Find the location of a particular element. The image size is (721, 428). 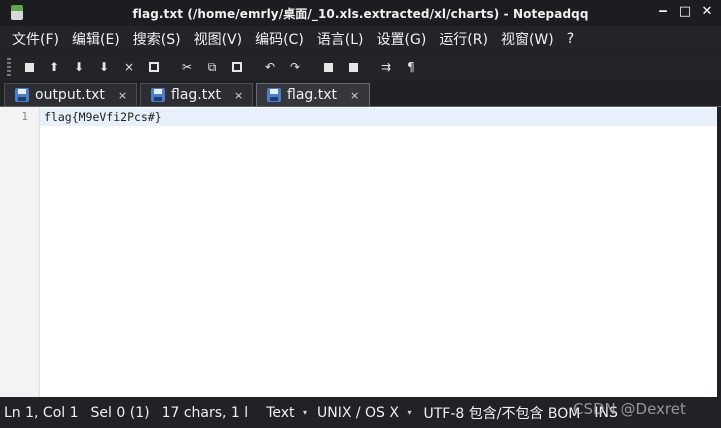

save-icon: ⬇ is located at coordinates (79, 67).